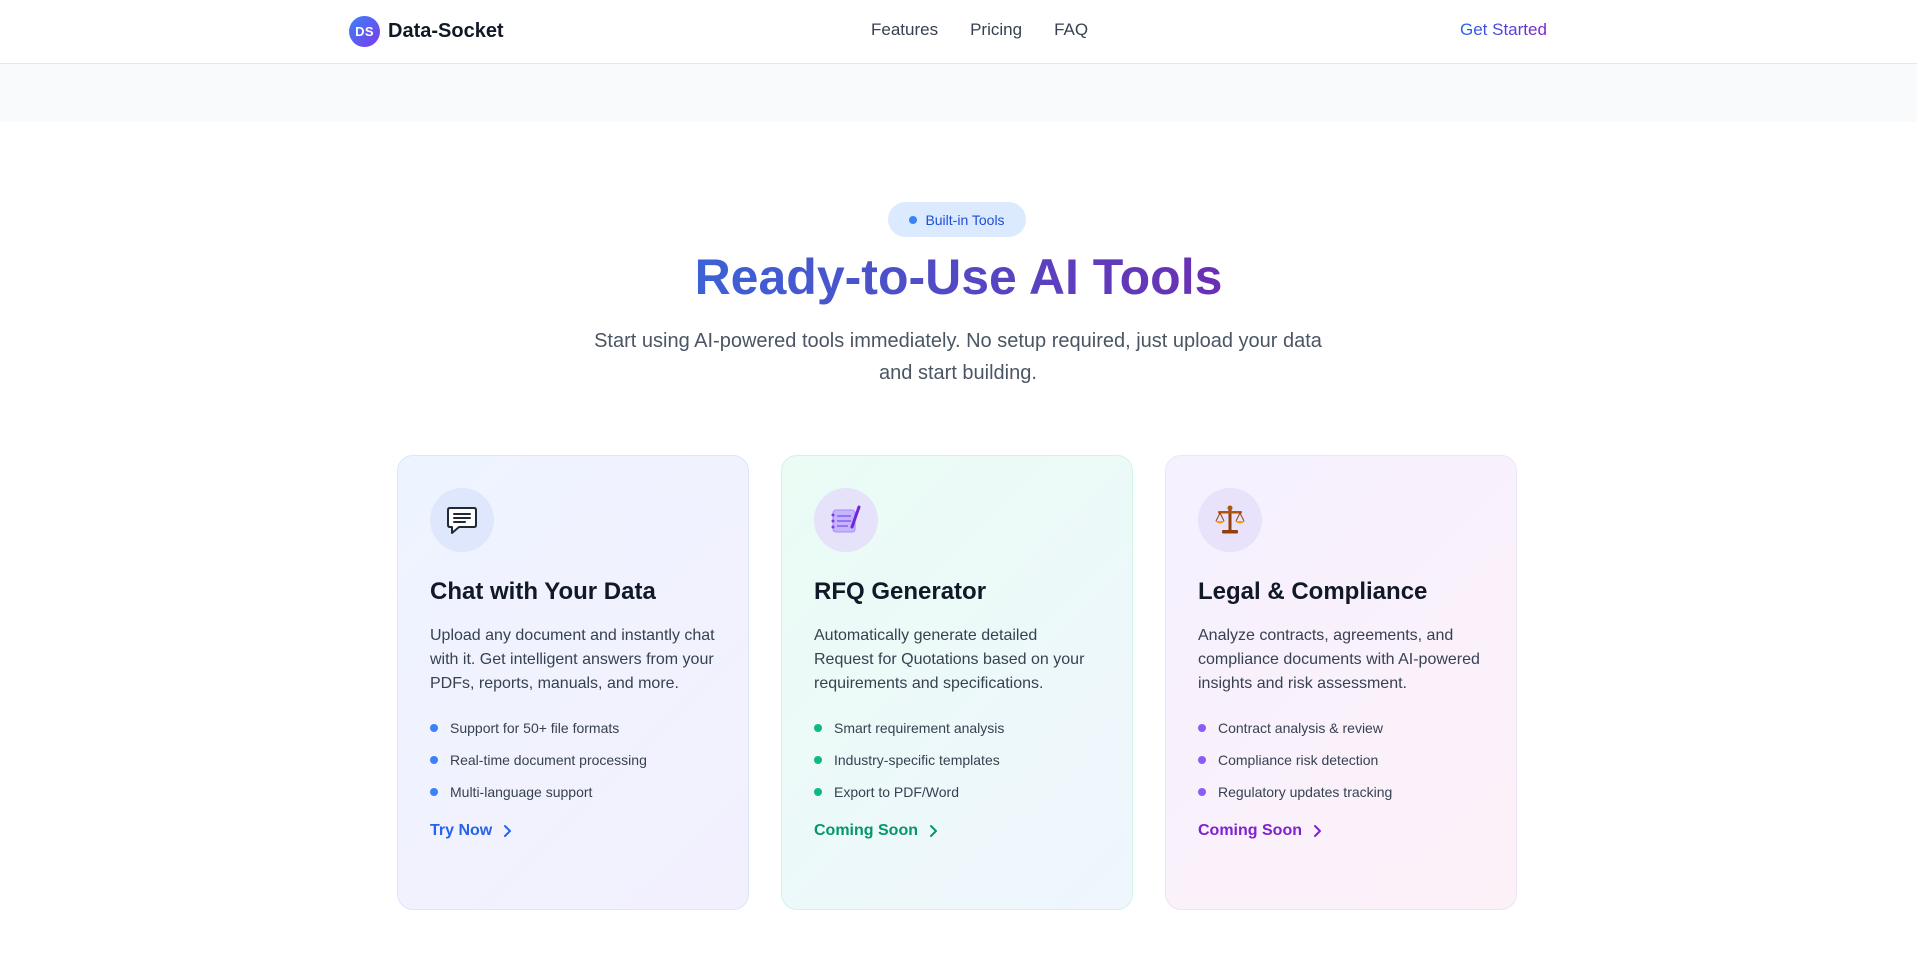 The height and width of the screenshot is (967, 1917). What do you see at coordinates (917, 760) in the screenshot?
I see `feature-text: Industry-specific templates` at bounding box center [917, 760].